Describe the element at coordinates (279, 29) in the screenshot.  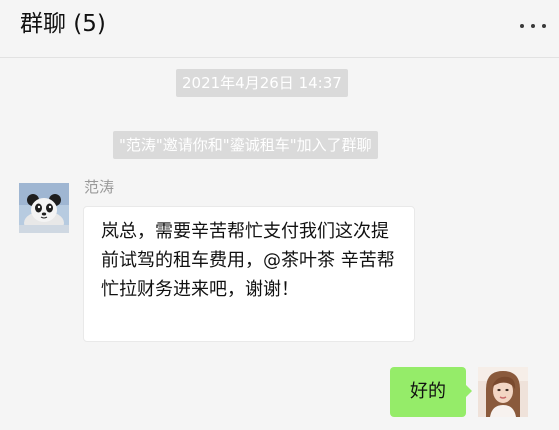
I see `chat-header: 群聊 (5)` at that location.